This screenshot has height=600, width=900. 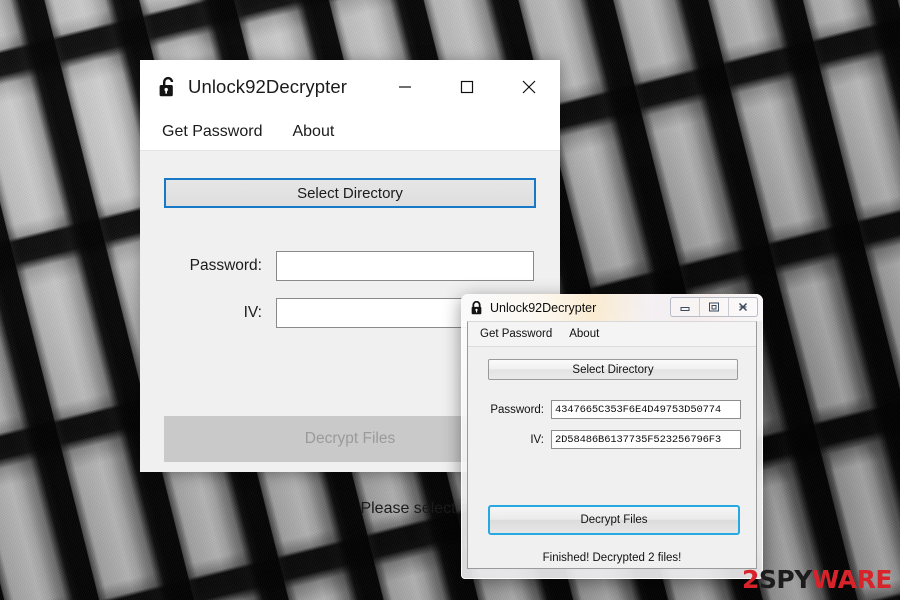 I want to click on iv-label-secondary: IV:, so click(x=537, y=439).